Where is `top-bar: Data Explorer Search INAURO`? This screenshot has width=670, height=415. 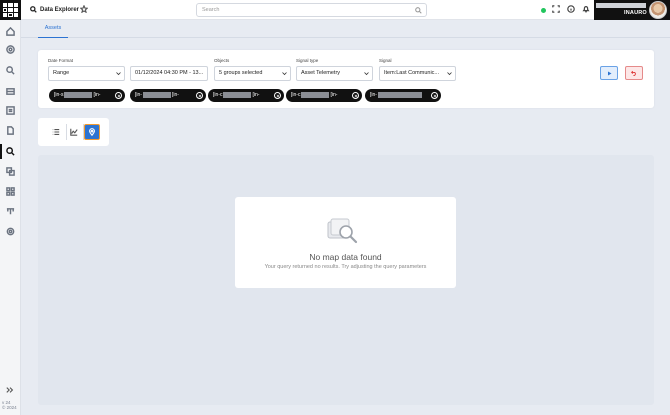
top-bar: Data Explorer Search INAURO is located at coordinates (345, 10).